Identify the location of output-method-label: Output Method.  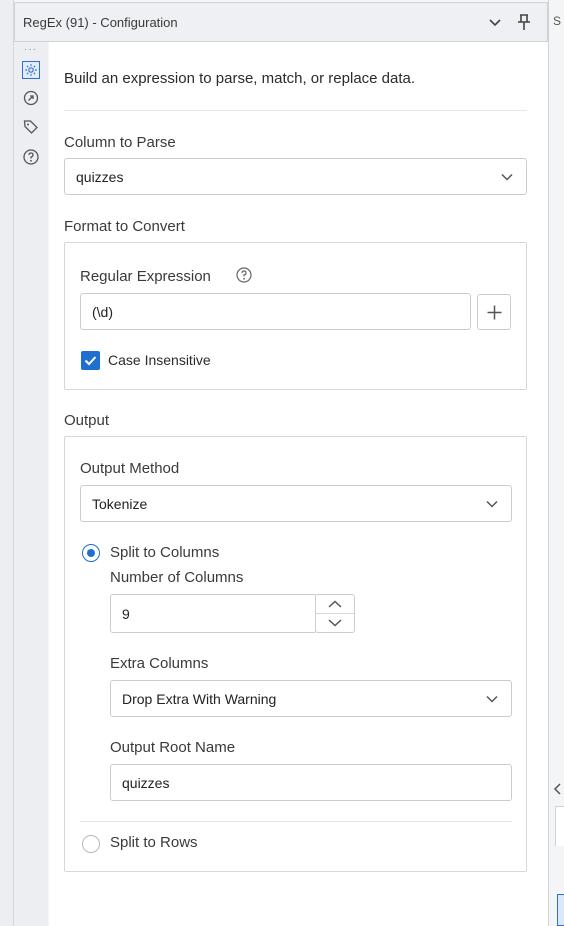
(130, 468).